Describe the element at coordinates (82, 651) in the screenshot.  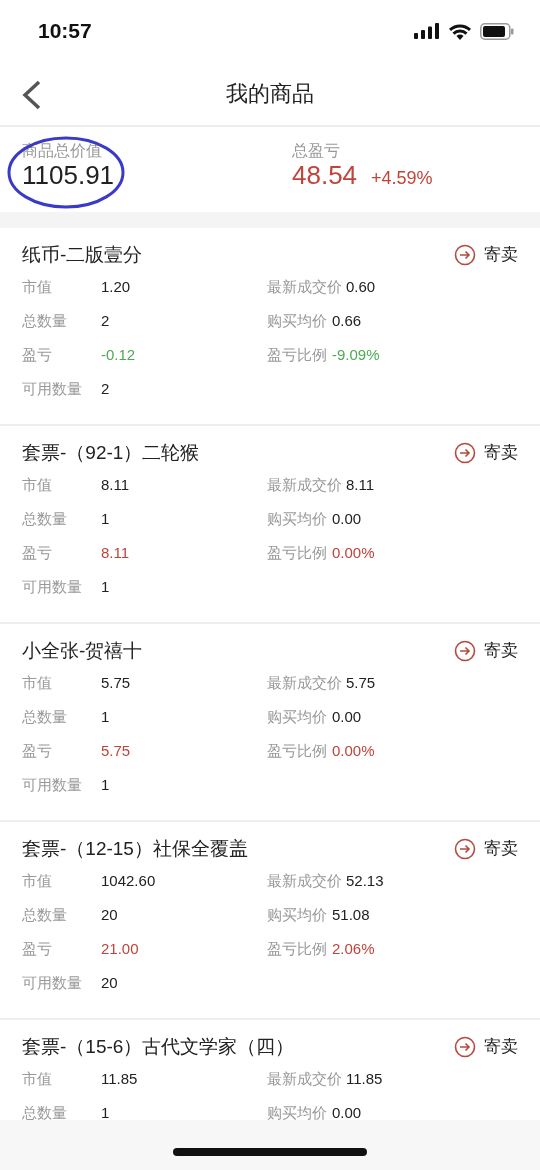
I see `item-name: 小全张-贺禧十` at that location.